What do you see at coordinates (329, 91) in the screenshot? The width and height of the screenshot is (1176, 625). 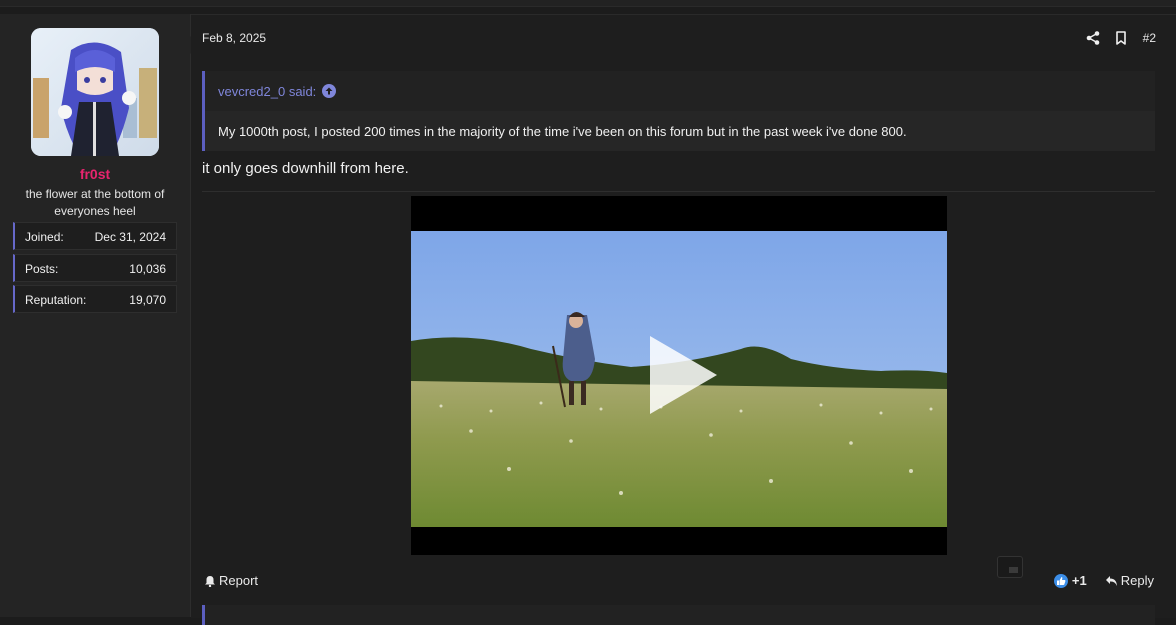 I see `arrow-up-circle-icon` at bounding box center [329, 91].